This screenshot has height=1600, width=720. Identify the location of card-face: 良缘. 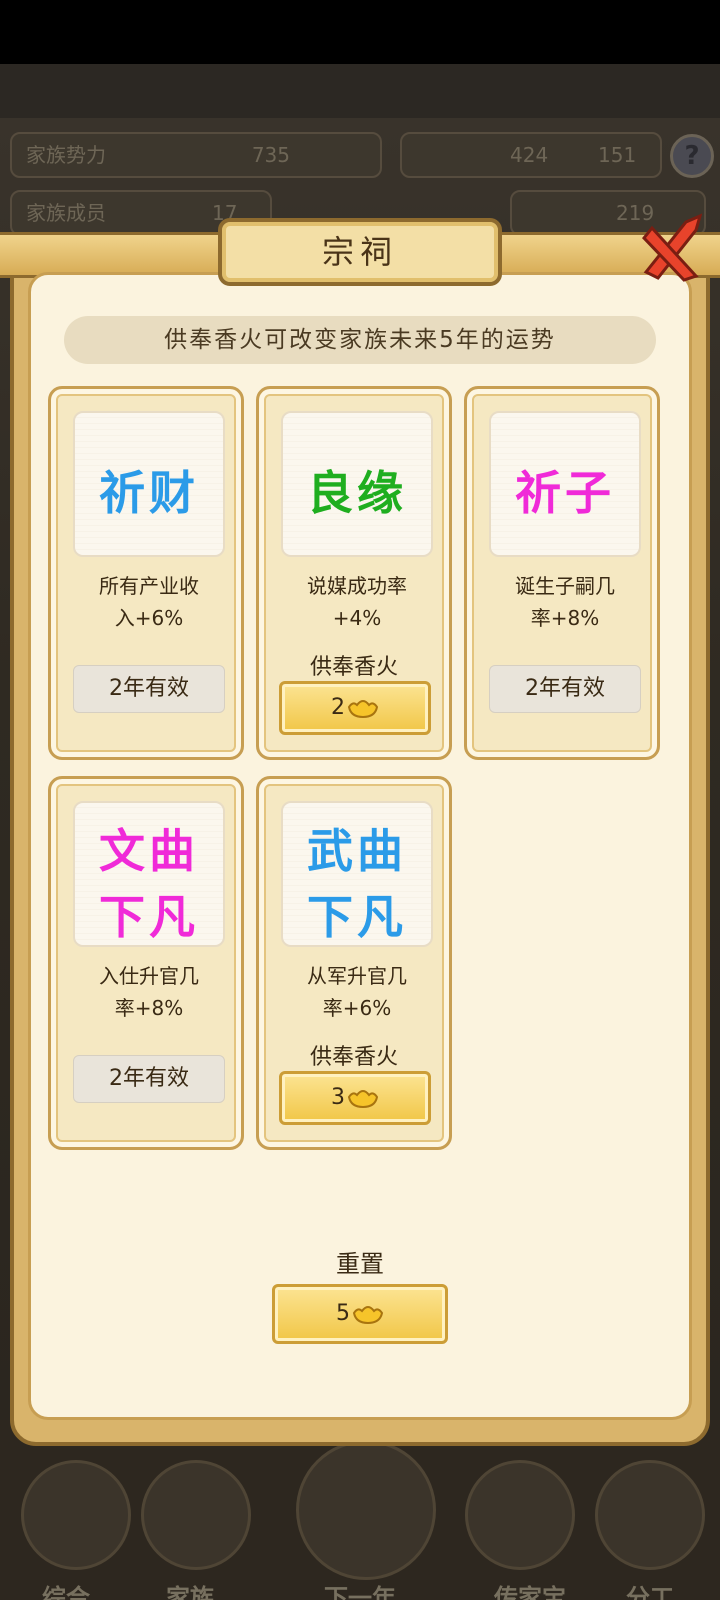
(357, 484).